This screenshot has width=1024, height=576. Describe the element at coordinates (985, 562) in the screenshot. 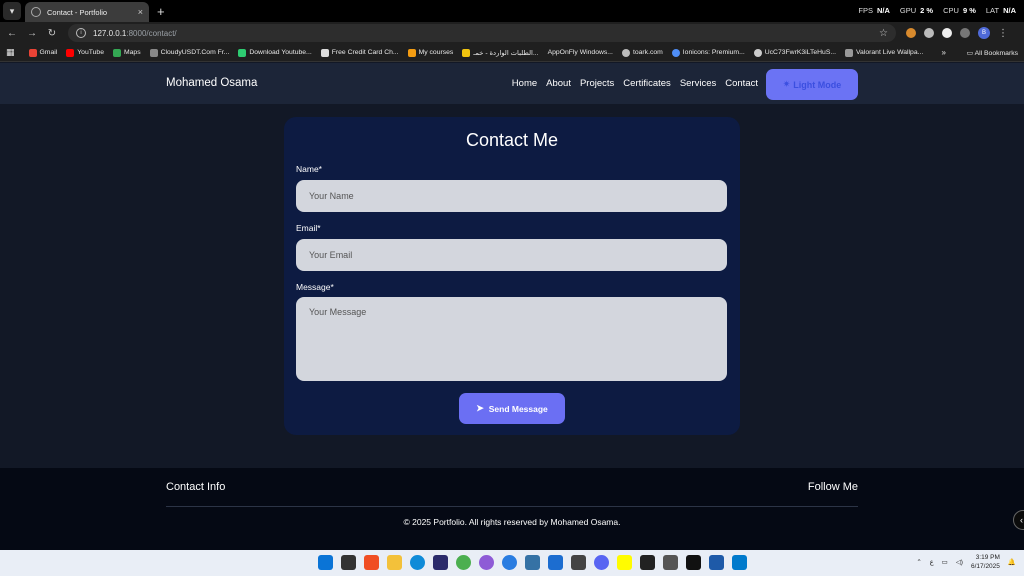

I see `clock: 3:19 PM 6/17/2025` at that location.